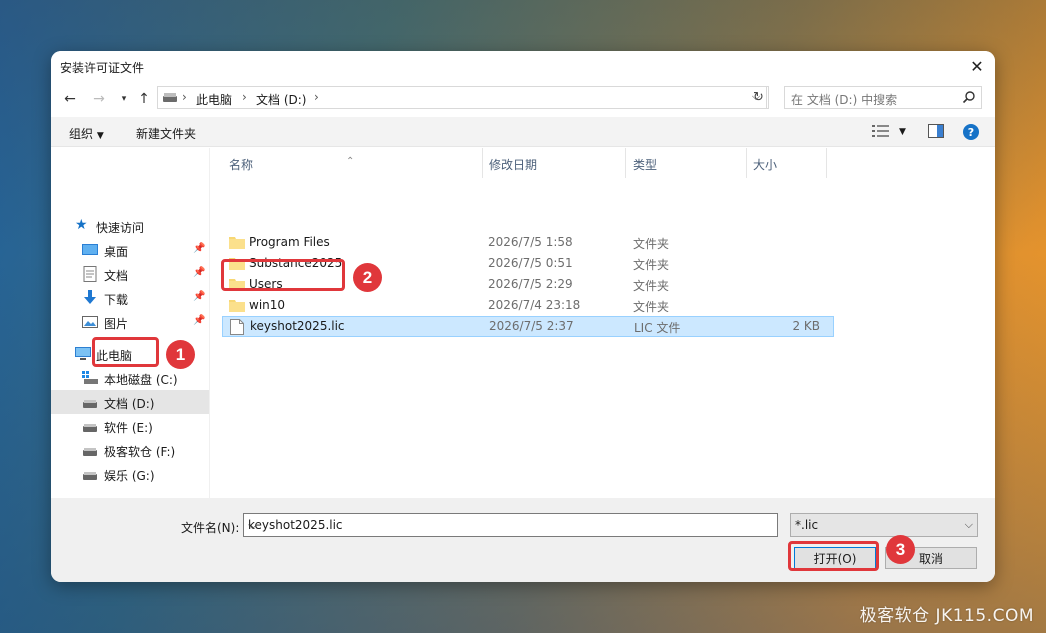 This screenshot has height=633, width=1046. Describe the element at coordinates (530, 284) in the screenshot. I see `file-date: 2026/7/5 2:29` at that location.